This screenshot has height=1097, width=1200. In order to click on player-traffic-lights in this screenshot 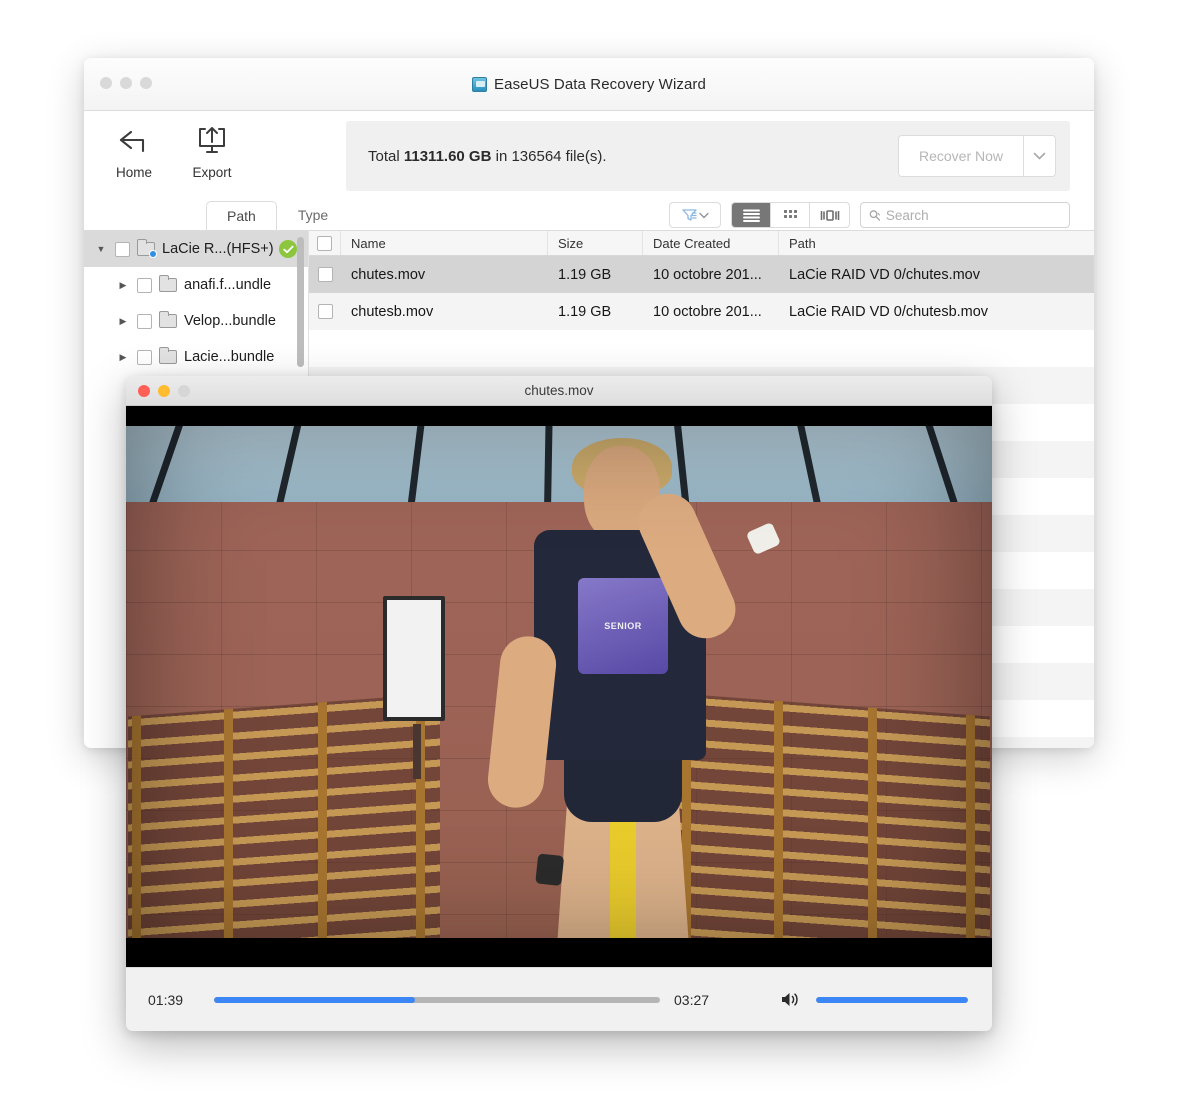, I will do `click(164, 390)`.